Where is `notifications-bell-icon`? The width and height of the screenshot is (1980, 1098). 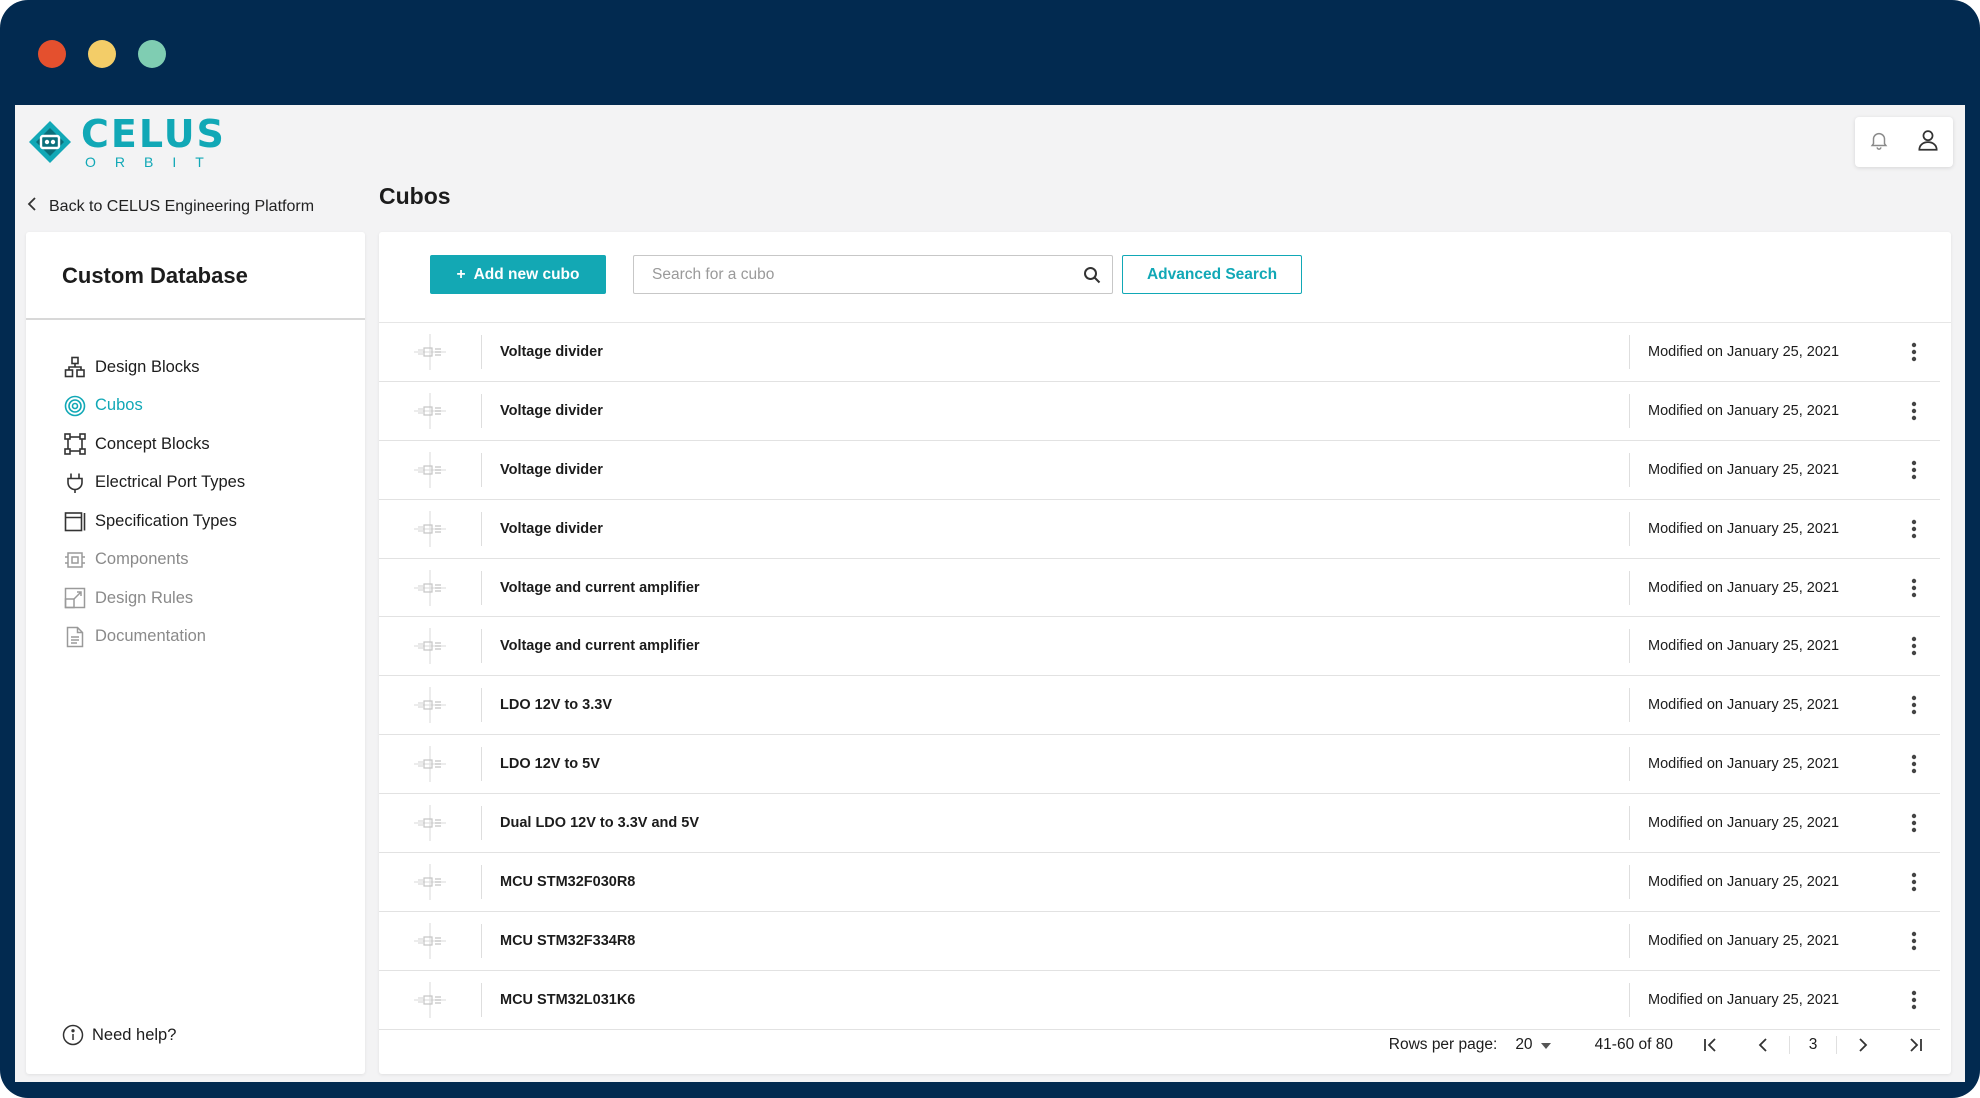 notifications-bell-icon is located at coordinates (1879, 142).